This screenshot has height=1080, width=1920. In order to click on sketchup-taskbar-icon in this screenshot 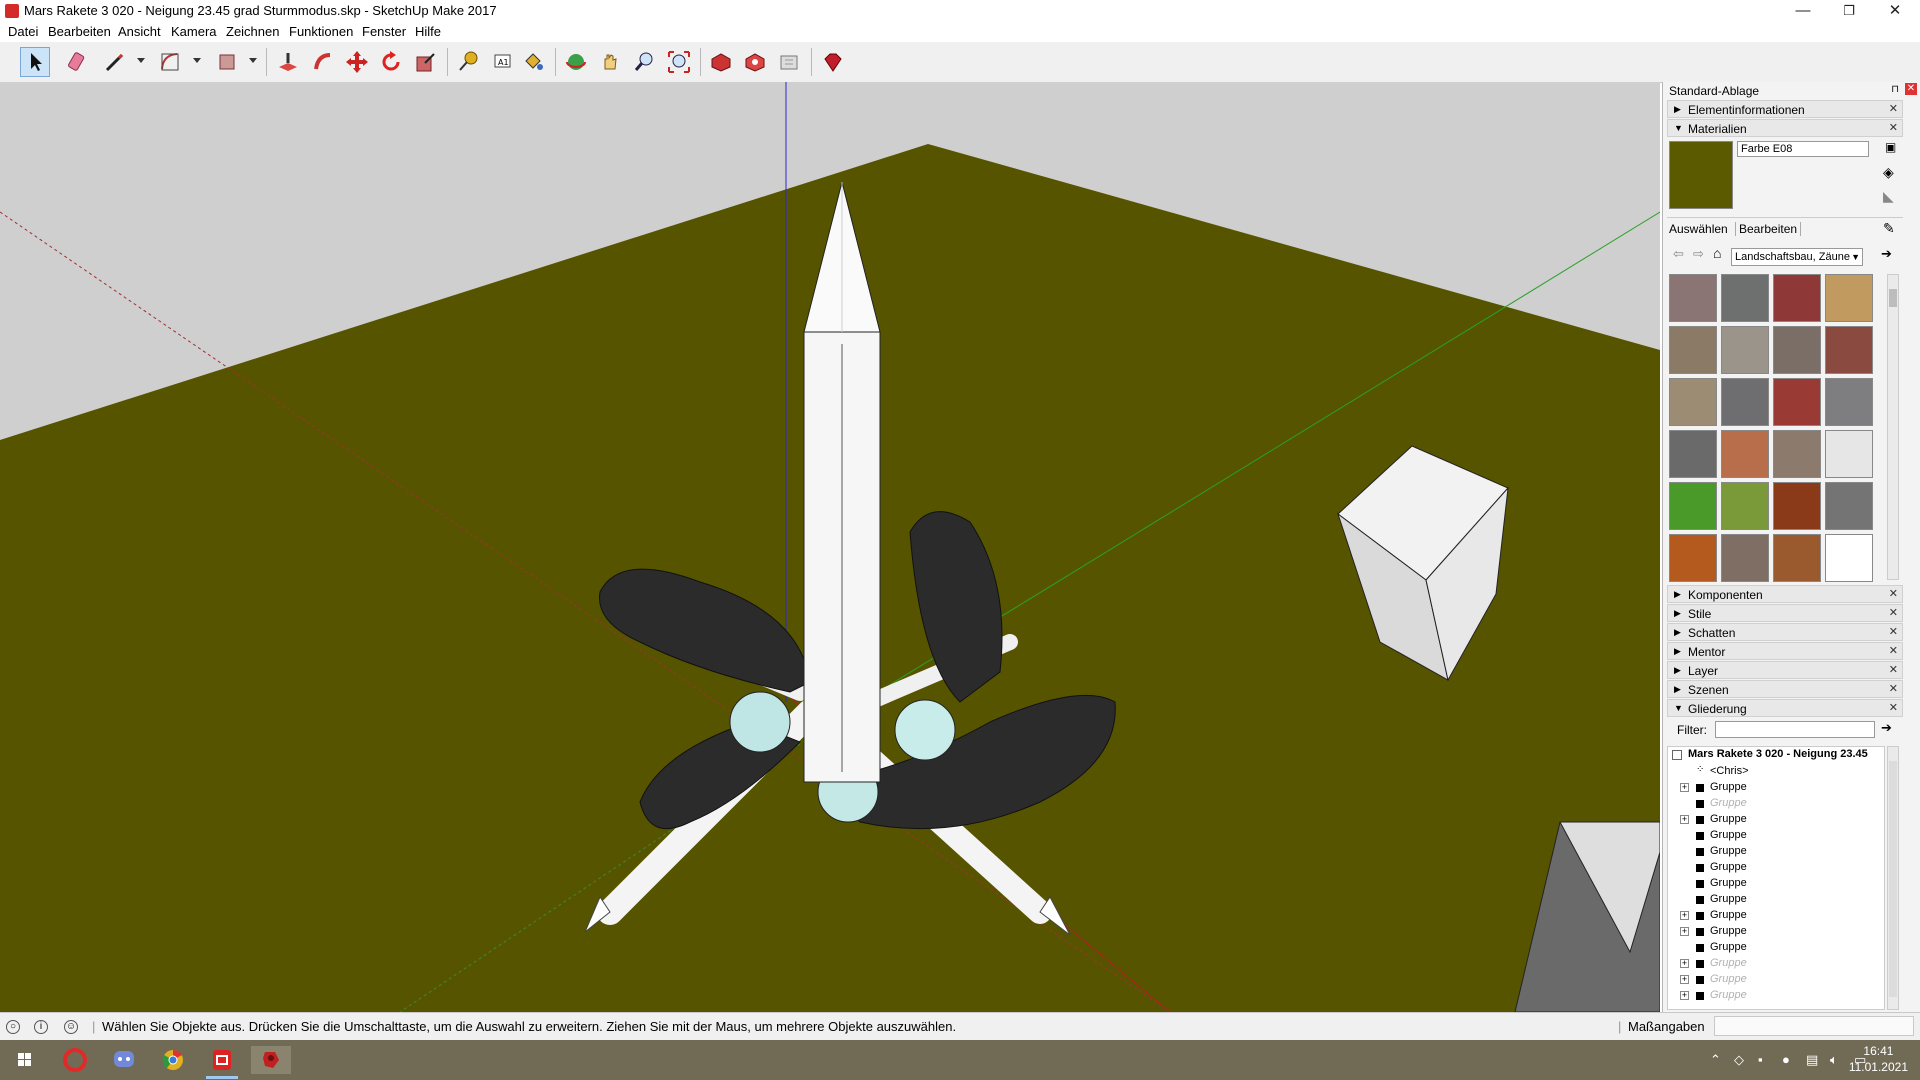, I will do `click(222, 1062)`.